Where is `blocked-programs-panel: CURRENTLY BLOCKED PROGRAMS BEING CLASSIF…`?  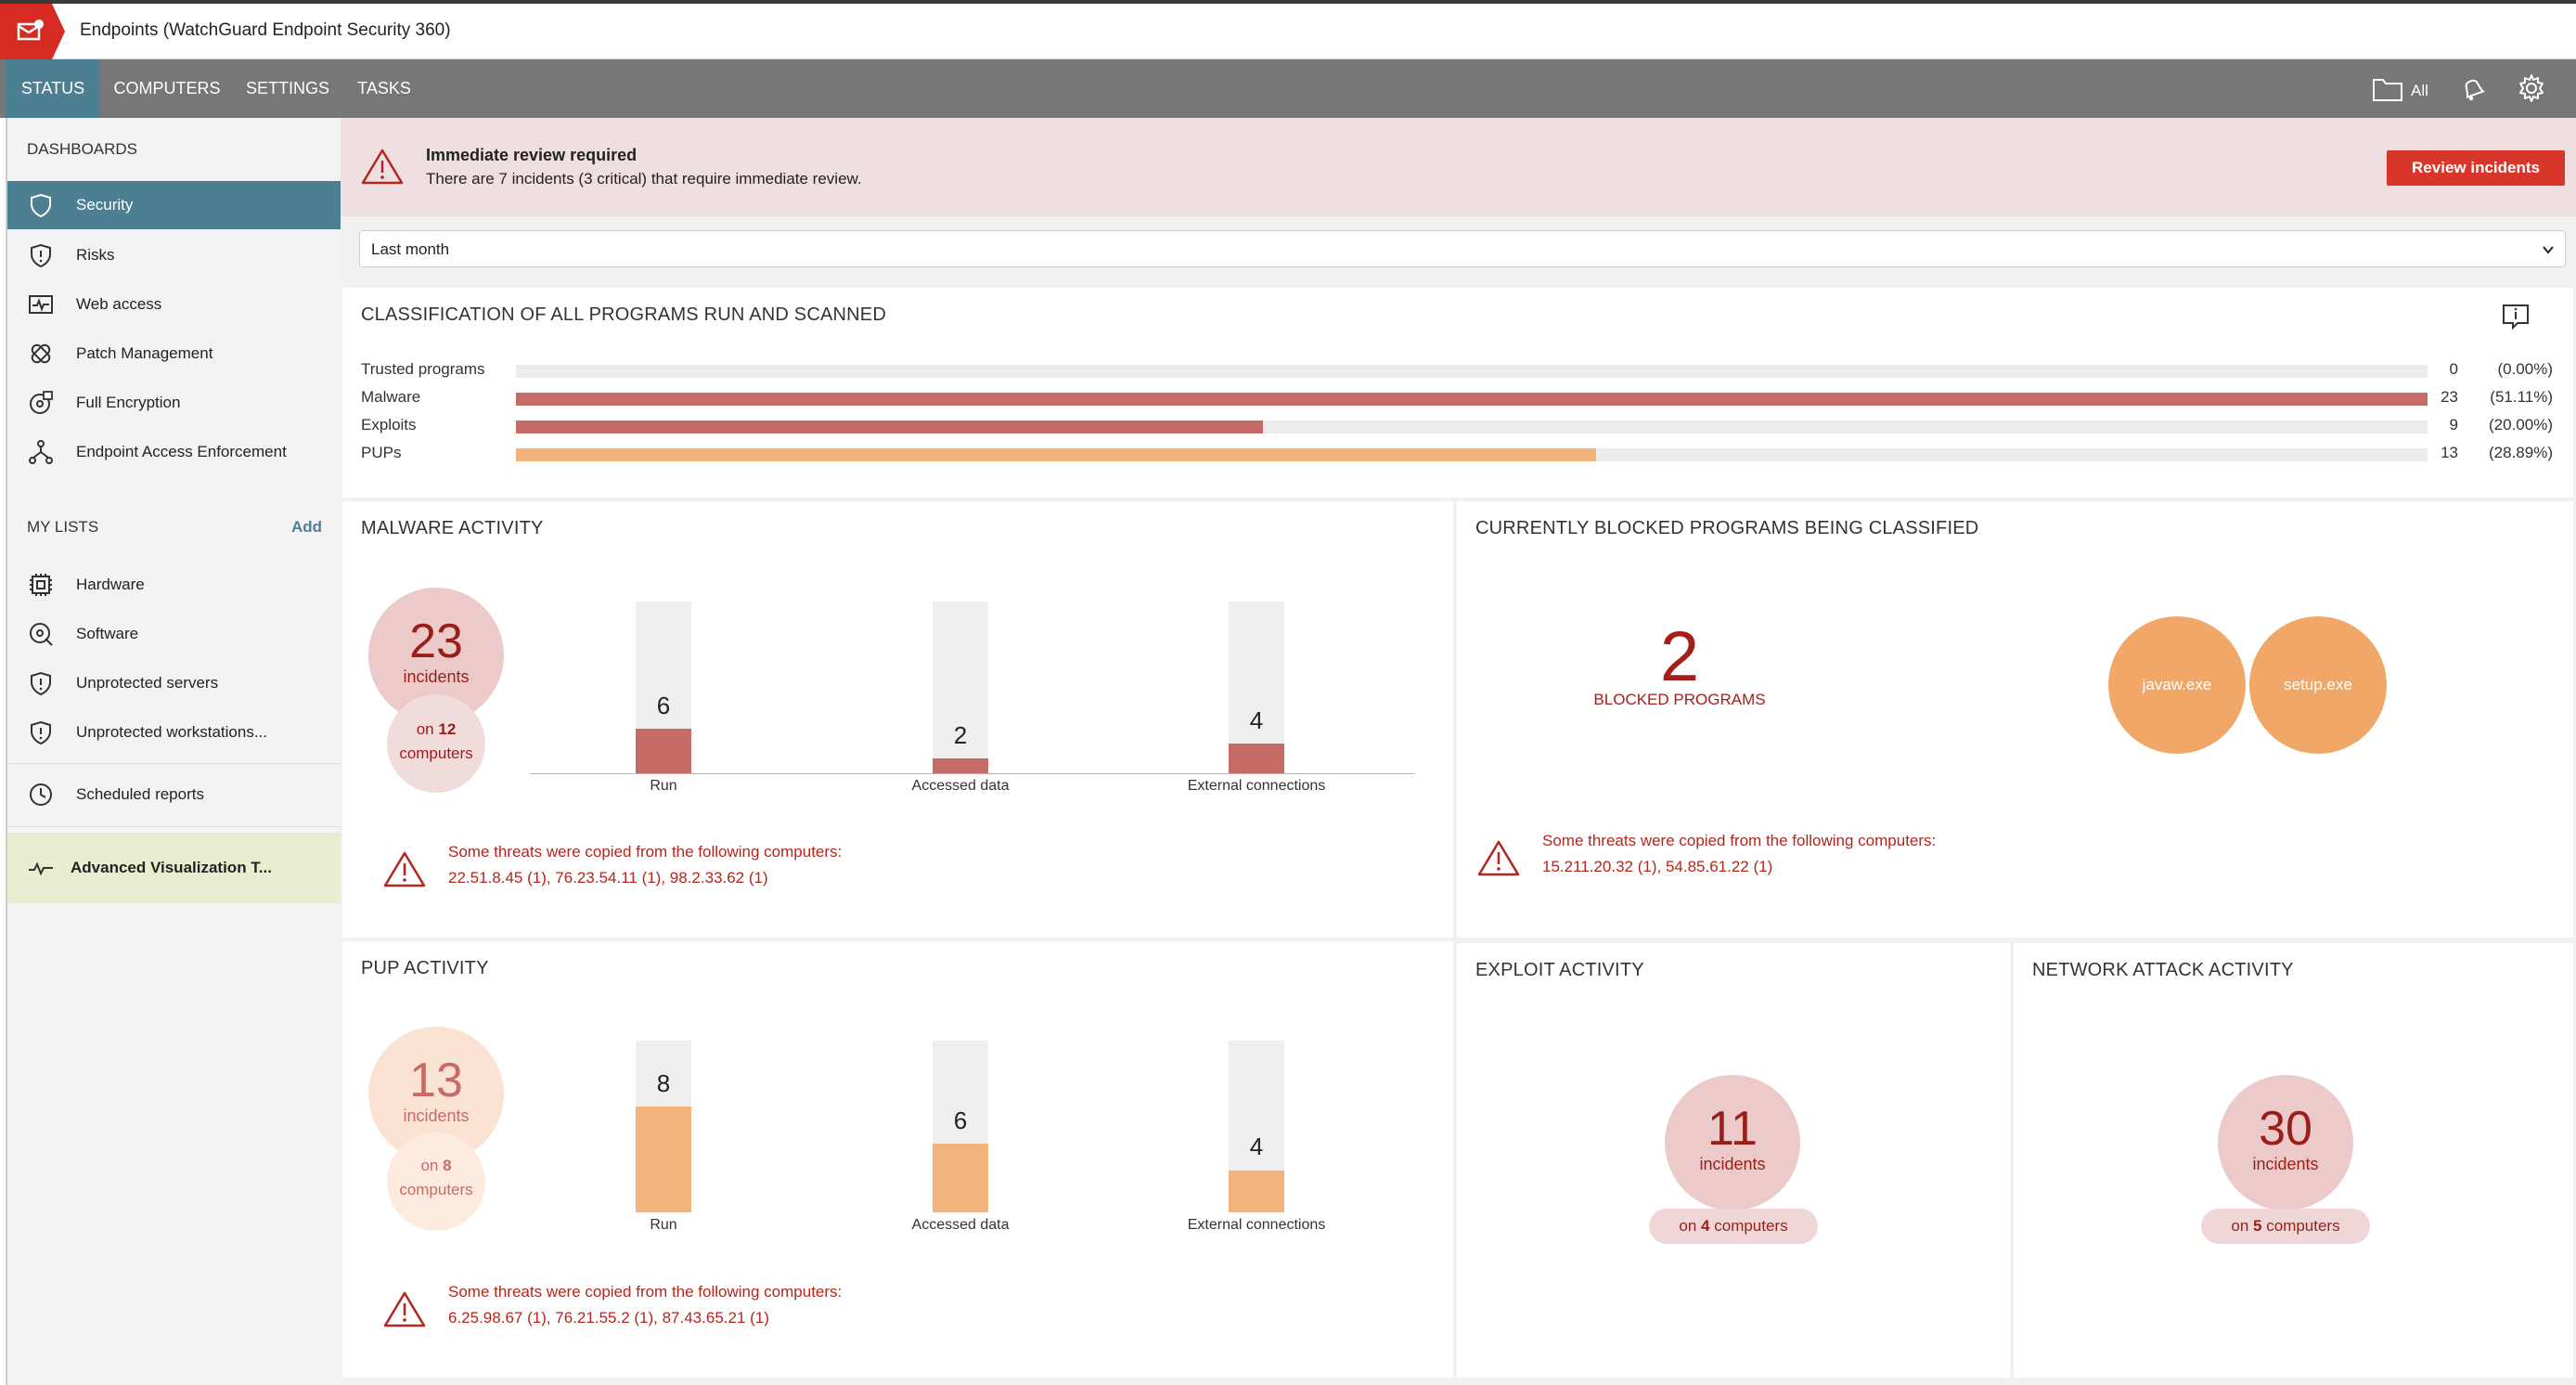
blocked-programs-panel: CURRENTLY BLOCKED PROGRAMS BEING CLASSIF… is located at coordinates (2015, 719).